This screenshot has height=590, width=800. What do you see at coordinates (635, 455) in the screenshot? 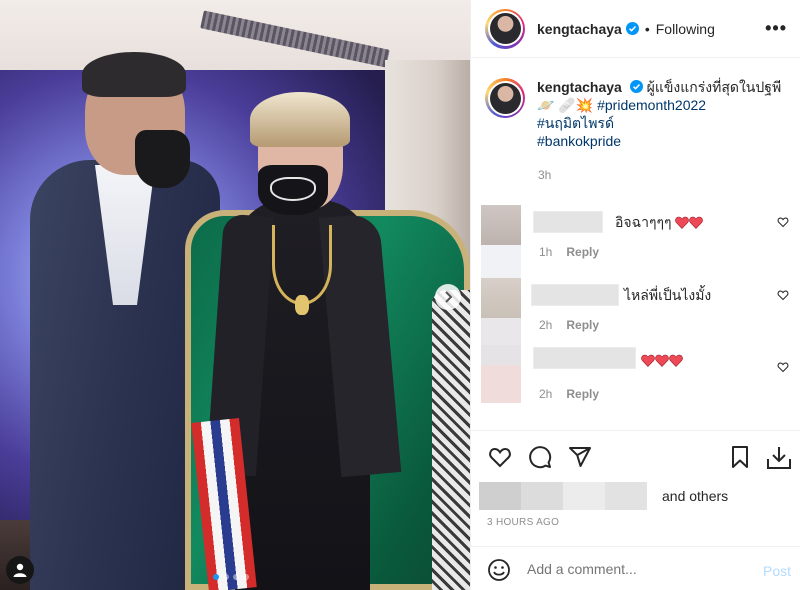
I see `action-bar` at bounding box center [635, 455].